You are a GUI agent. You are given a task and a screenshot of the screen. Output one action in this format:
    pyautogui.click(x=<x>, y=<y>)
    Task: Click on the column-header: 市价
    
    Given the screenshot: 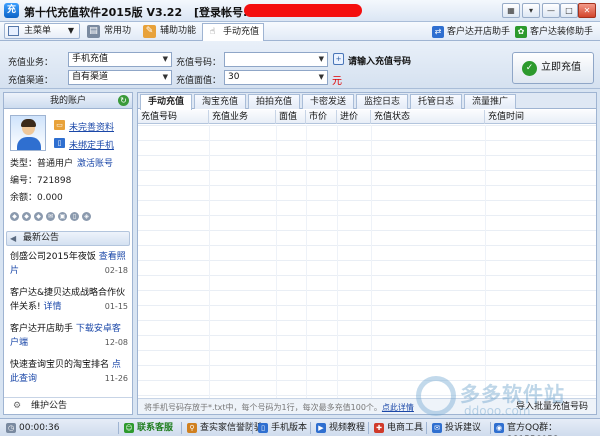 What is the action you would take?
    pyautogui.click(x=321, y=117)
    